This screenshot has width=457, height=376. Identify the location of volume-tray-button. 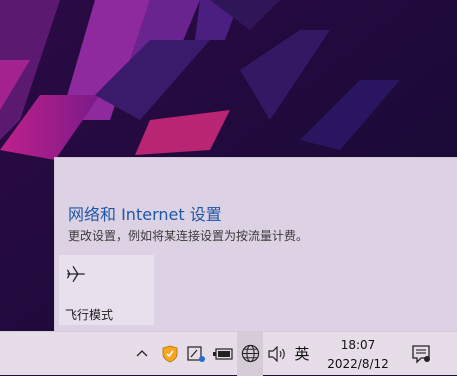
(277, 354).